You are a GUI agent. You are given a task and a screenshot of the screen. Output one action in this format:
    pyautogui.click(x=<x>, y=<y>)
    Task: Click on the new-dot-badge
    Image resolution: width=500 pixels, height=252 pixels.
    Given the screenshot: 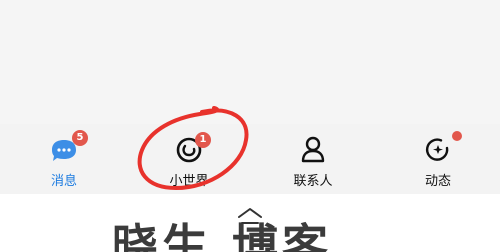 What is the action you would take?
    pyautogui.click(x=457, y=136)
    